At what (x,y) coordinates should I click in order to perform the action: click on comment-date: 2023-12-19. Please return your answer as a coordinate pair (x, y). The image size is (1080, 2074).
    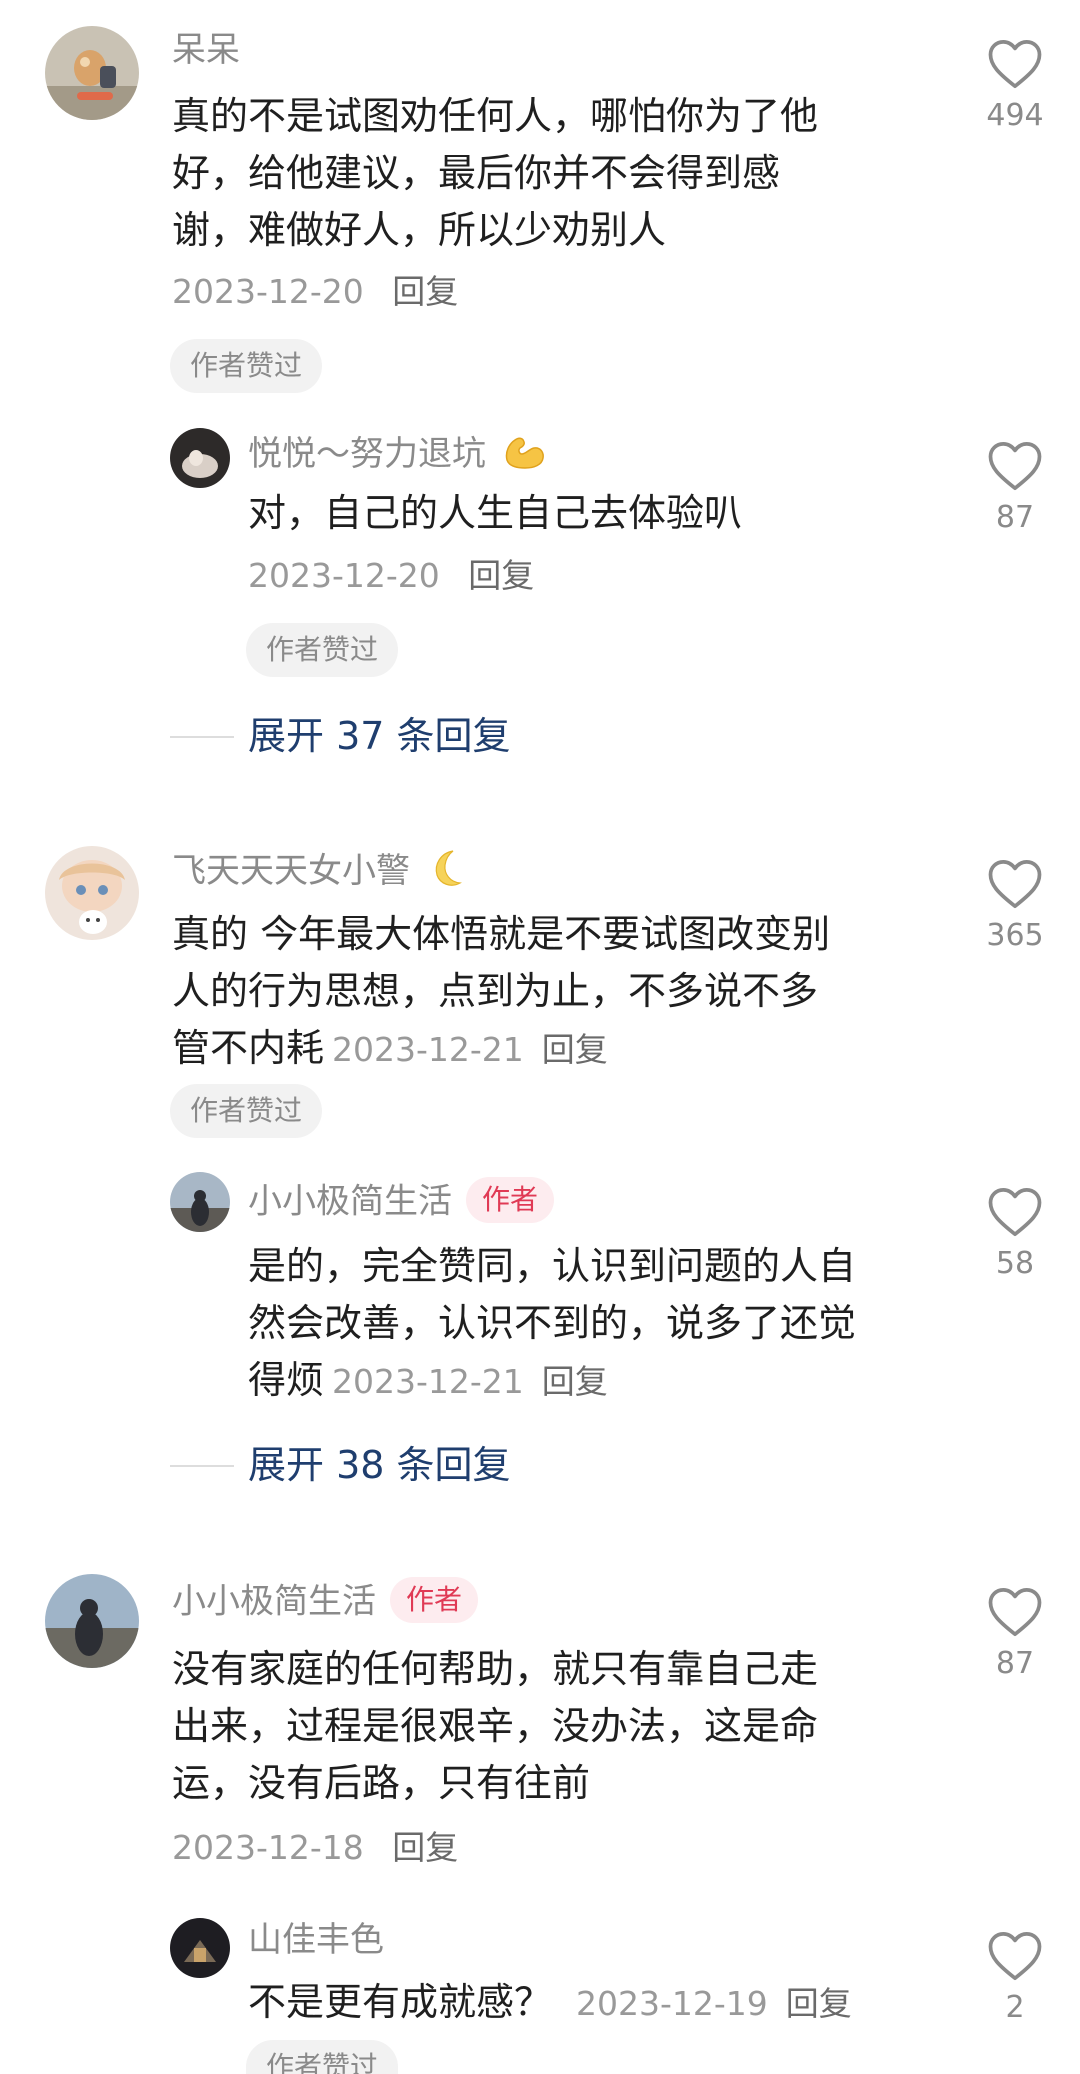
    Looking at the image, I should click on (672, 2003).